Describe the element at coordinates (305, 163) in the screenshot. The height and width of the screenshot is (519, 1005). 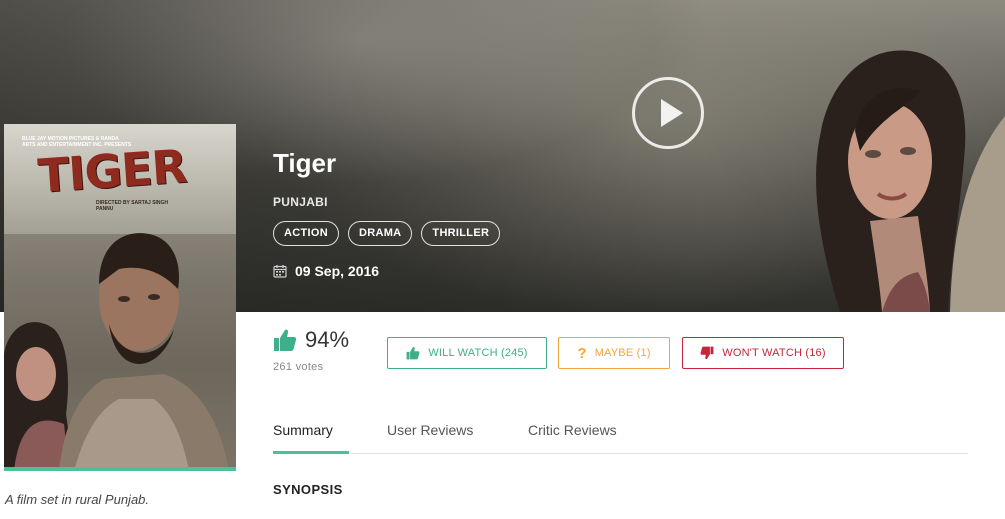
I see `movie-title: Tiger` at that location.